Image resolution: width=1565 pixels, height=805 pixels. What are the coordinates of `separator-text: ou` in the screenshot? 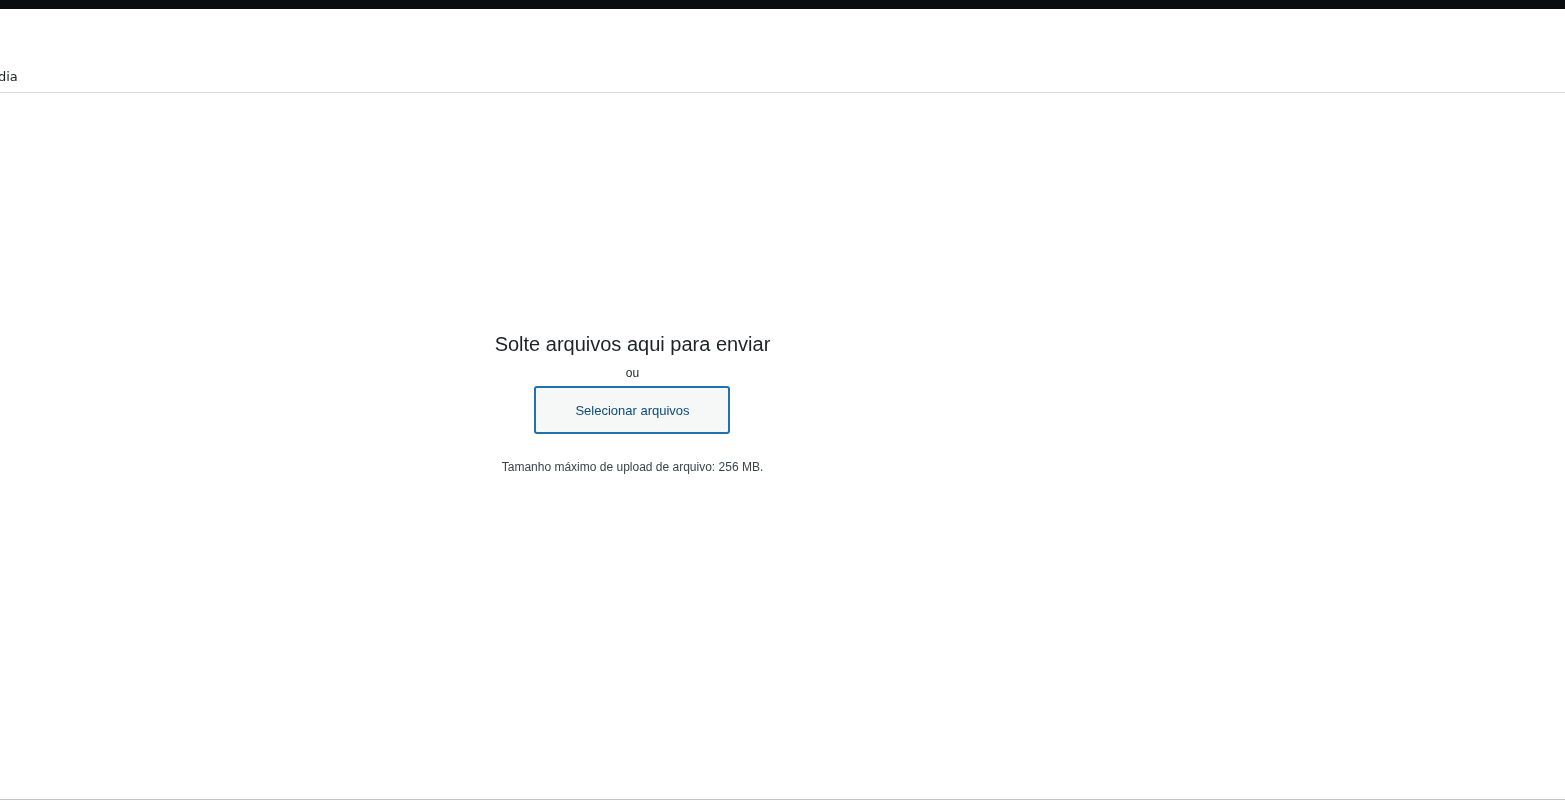 It's located at (632, 373).